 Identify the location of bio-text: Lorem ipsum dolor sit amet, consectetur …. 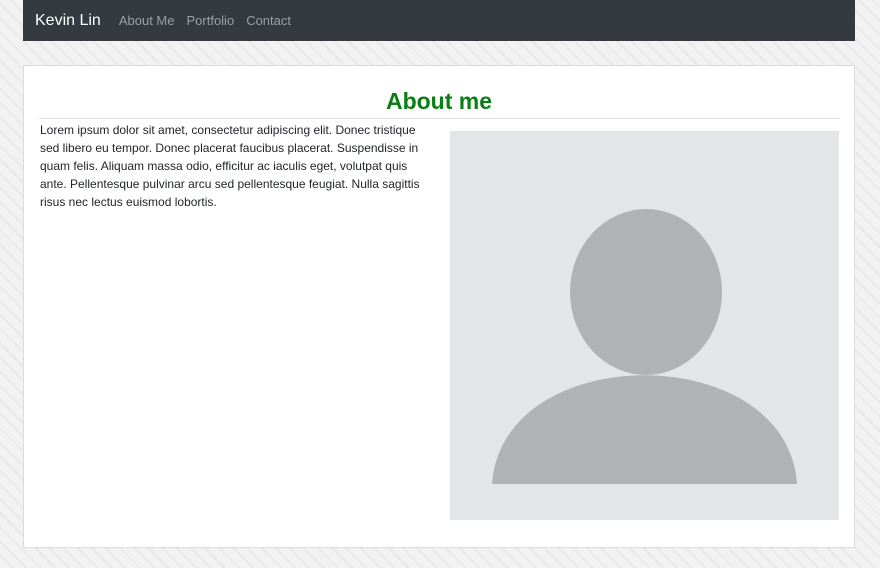
(230, 166).